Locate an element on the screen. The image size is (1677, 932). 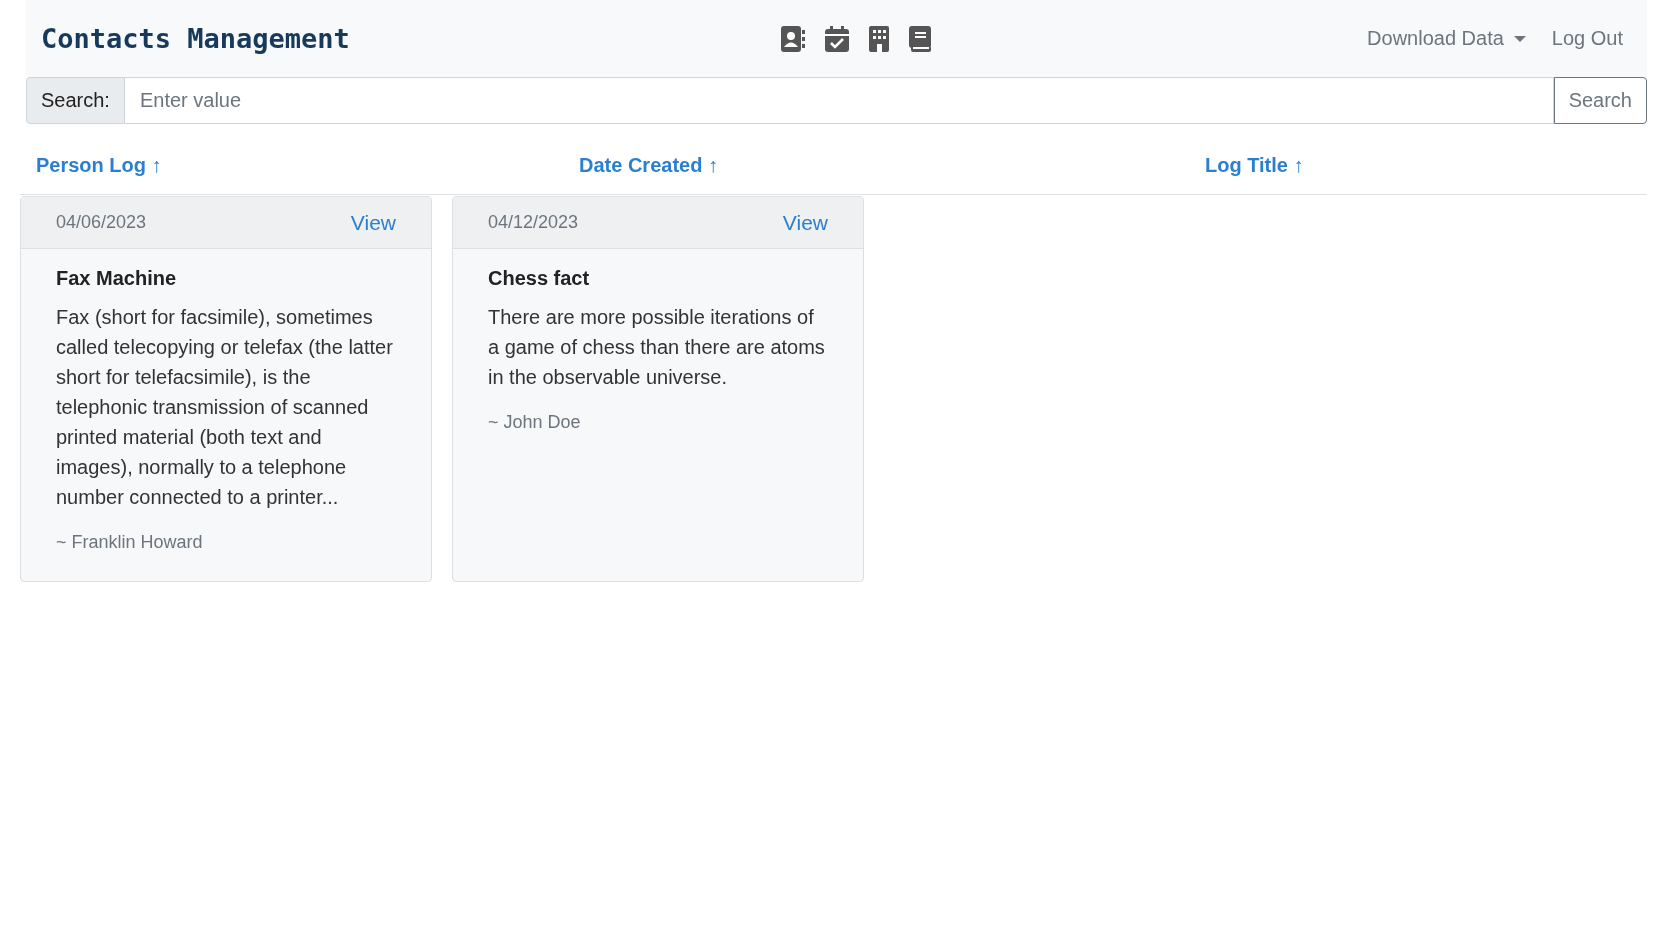
sort-header-link: Person Log ↑ is located at coordinates (307, 159).